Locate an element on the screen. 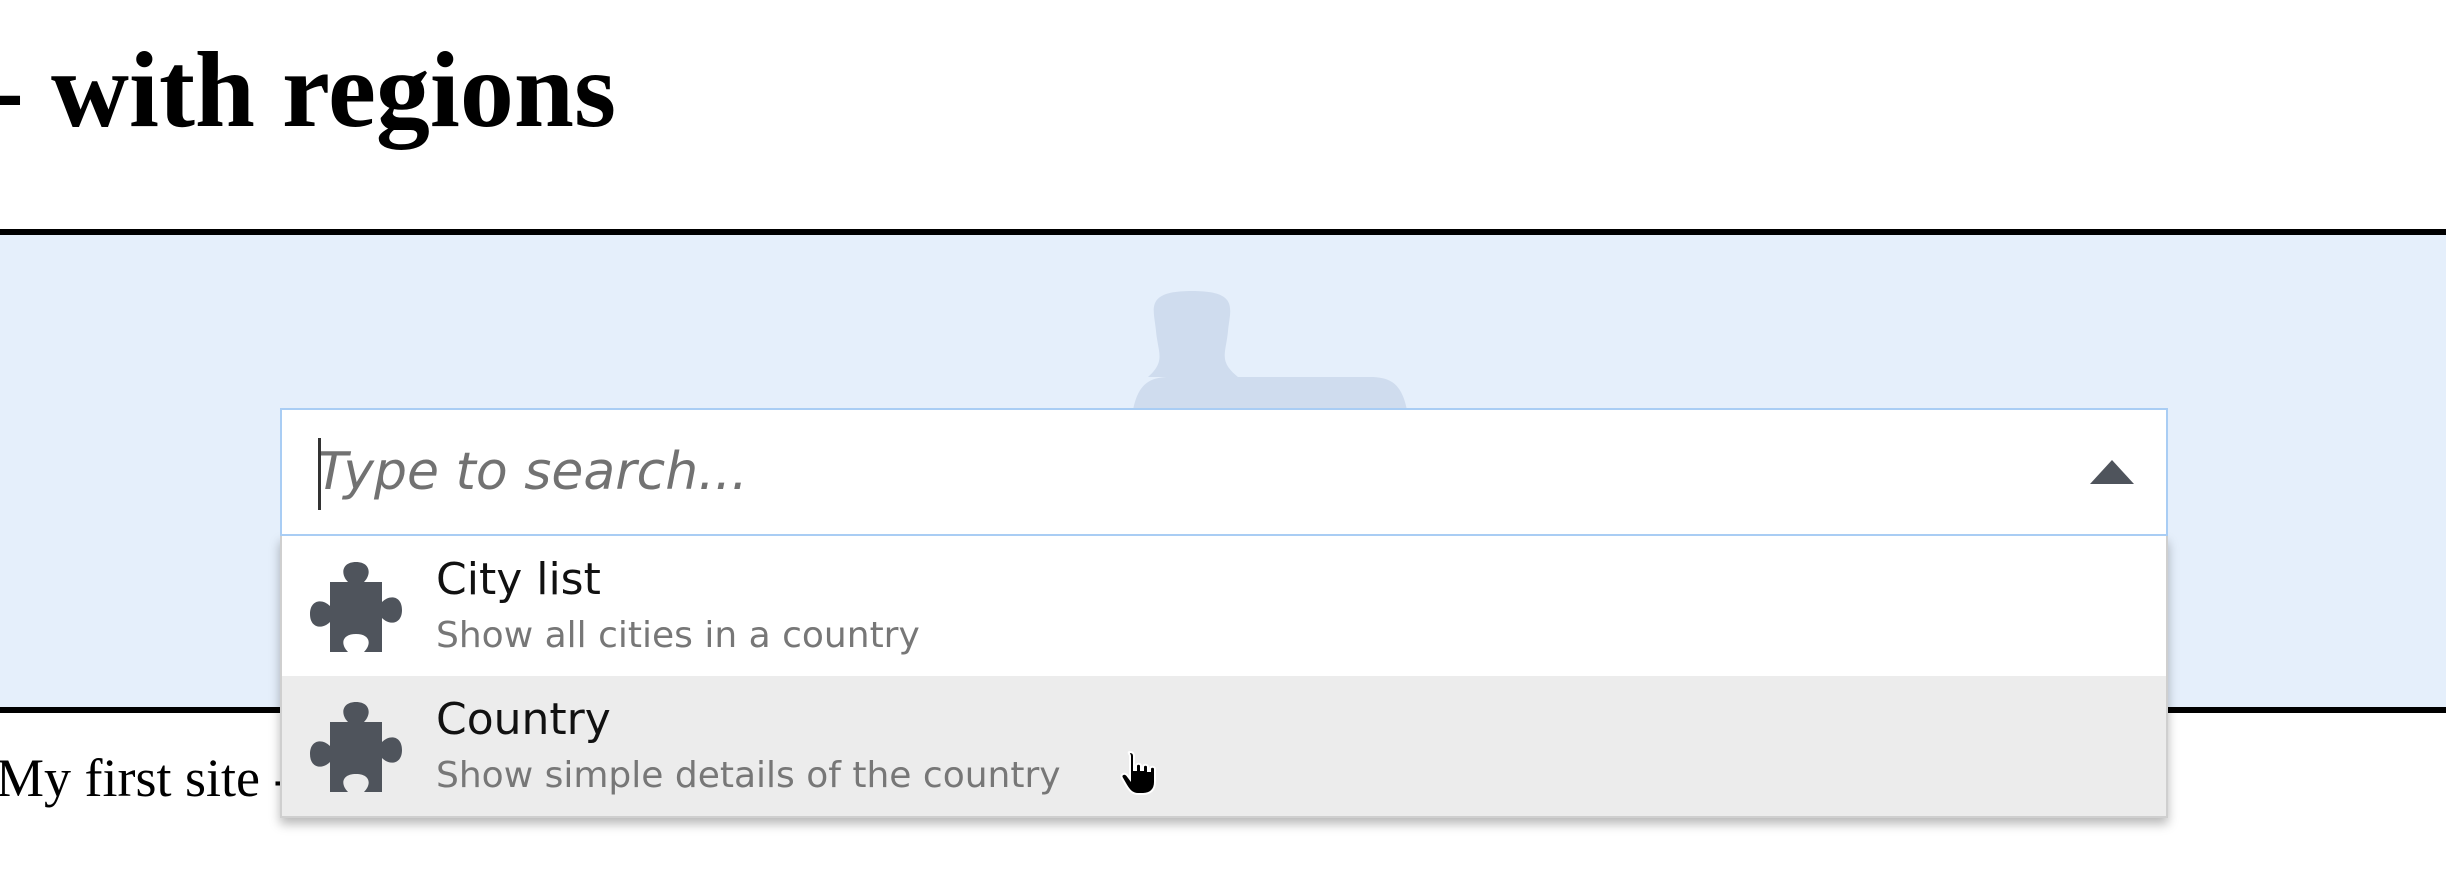 This screenshot has width=2446, height=886. chevron-up-icon is located at coordinates (2112, 472).